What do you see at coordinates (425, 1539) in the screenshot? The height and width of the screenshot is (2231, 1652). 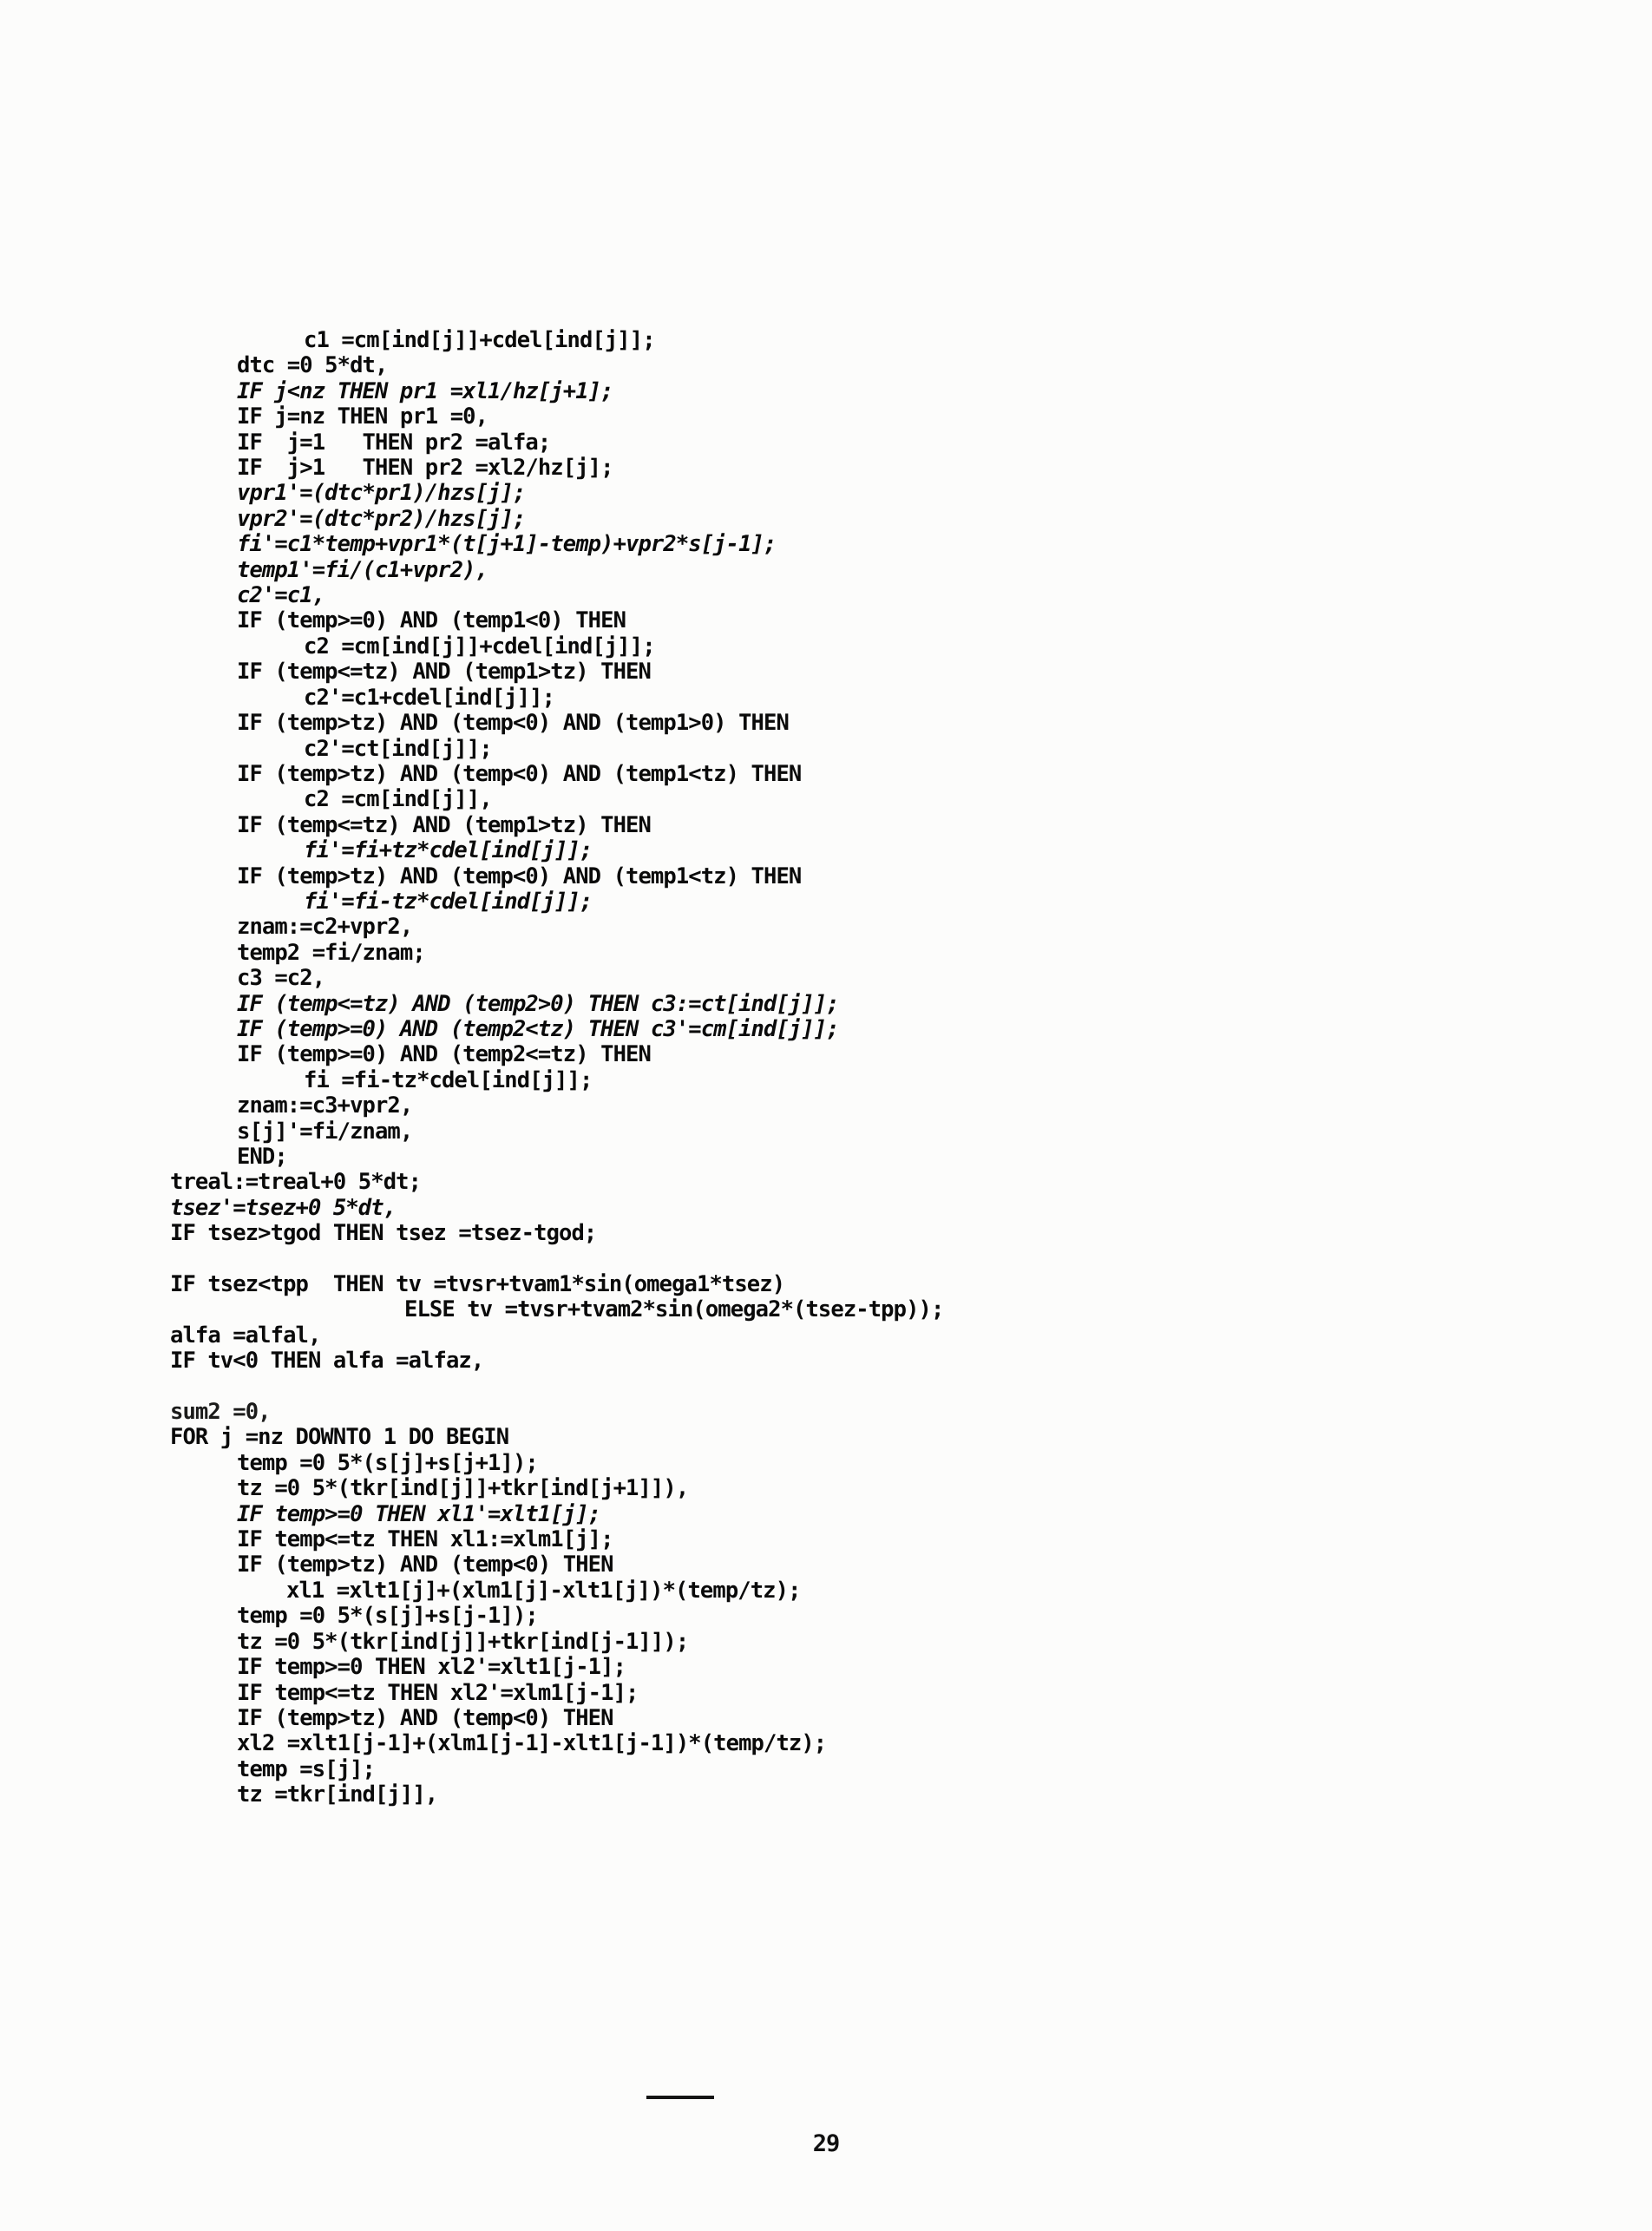 I see `code-line: IF temp<=tz THEN xl1:=xlm1[j];` at bounding box center [425, 1539].